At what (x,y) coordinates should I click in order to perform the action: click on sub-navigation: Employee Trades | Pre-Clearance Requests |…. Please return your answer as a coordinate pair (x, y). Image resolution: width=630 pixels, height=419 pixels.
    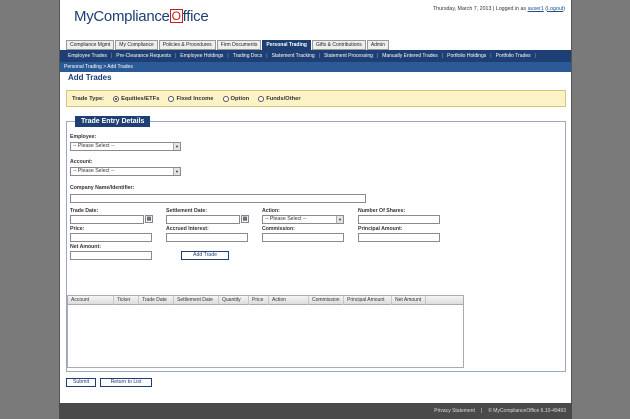
    Looking at the image, I should click on (315, 56).